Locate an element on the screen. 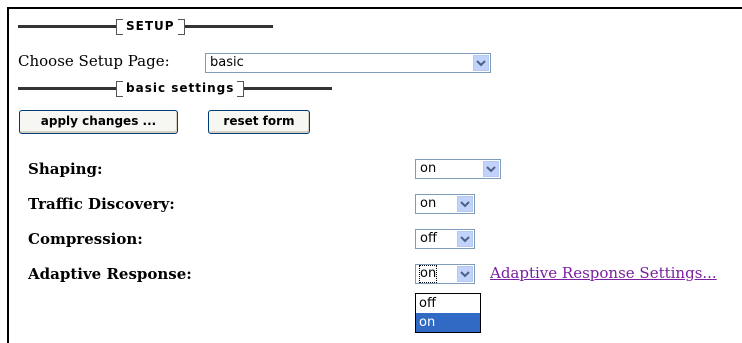  setup-page-select-value: basic is located at coordinates (227, 62).